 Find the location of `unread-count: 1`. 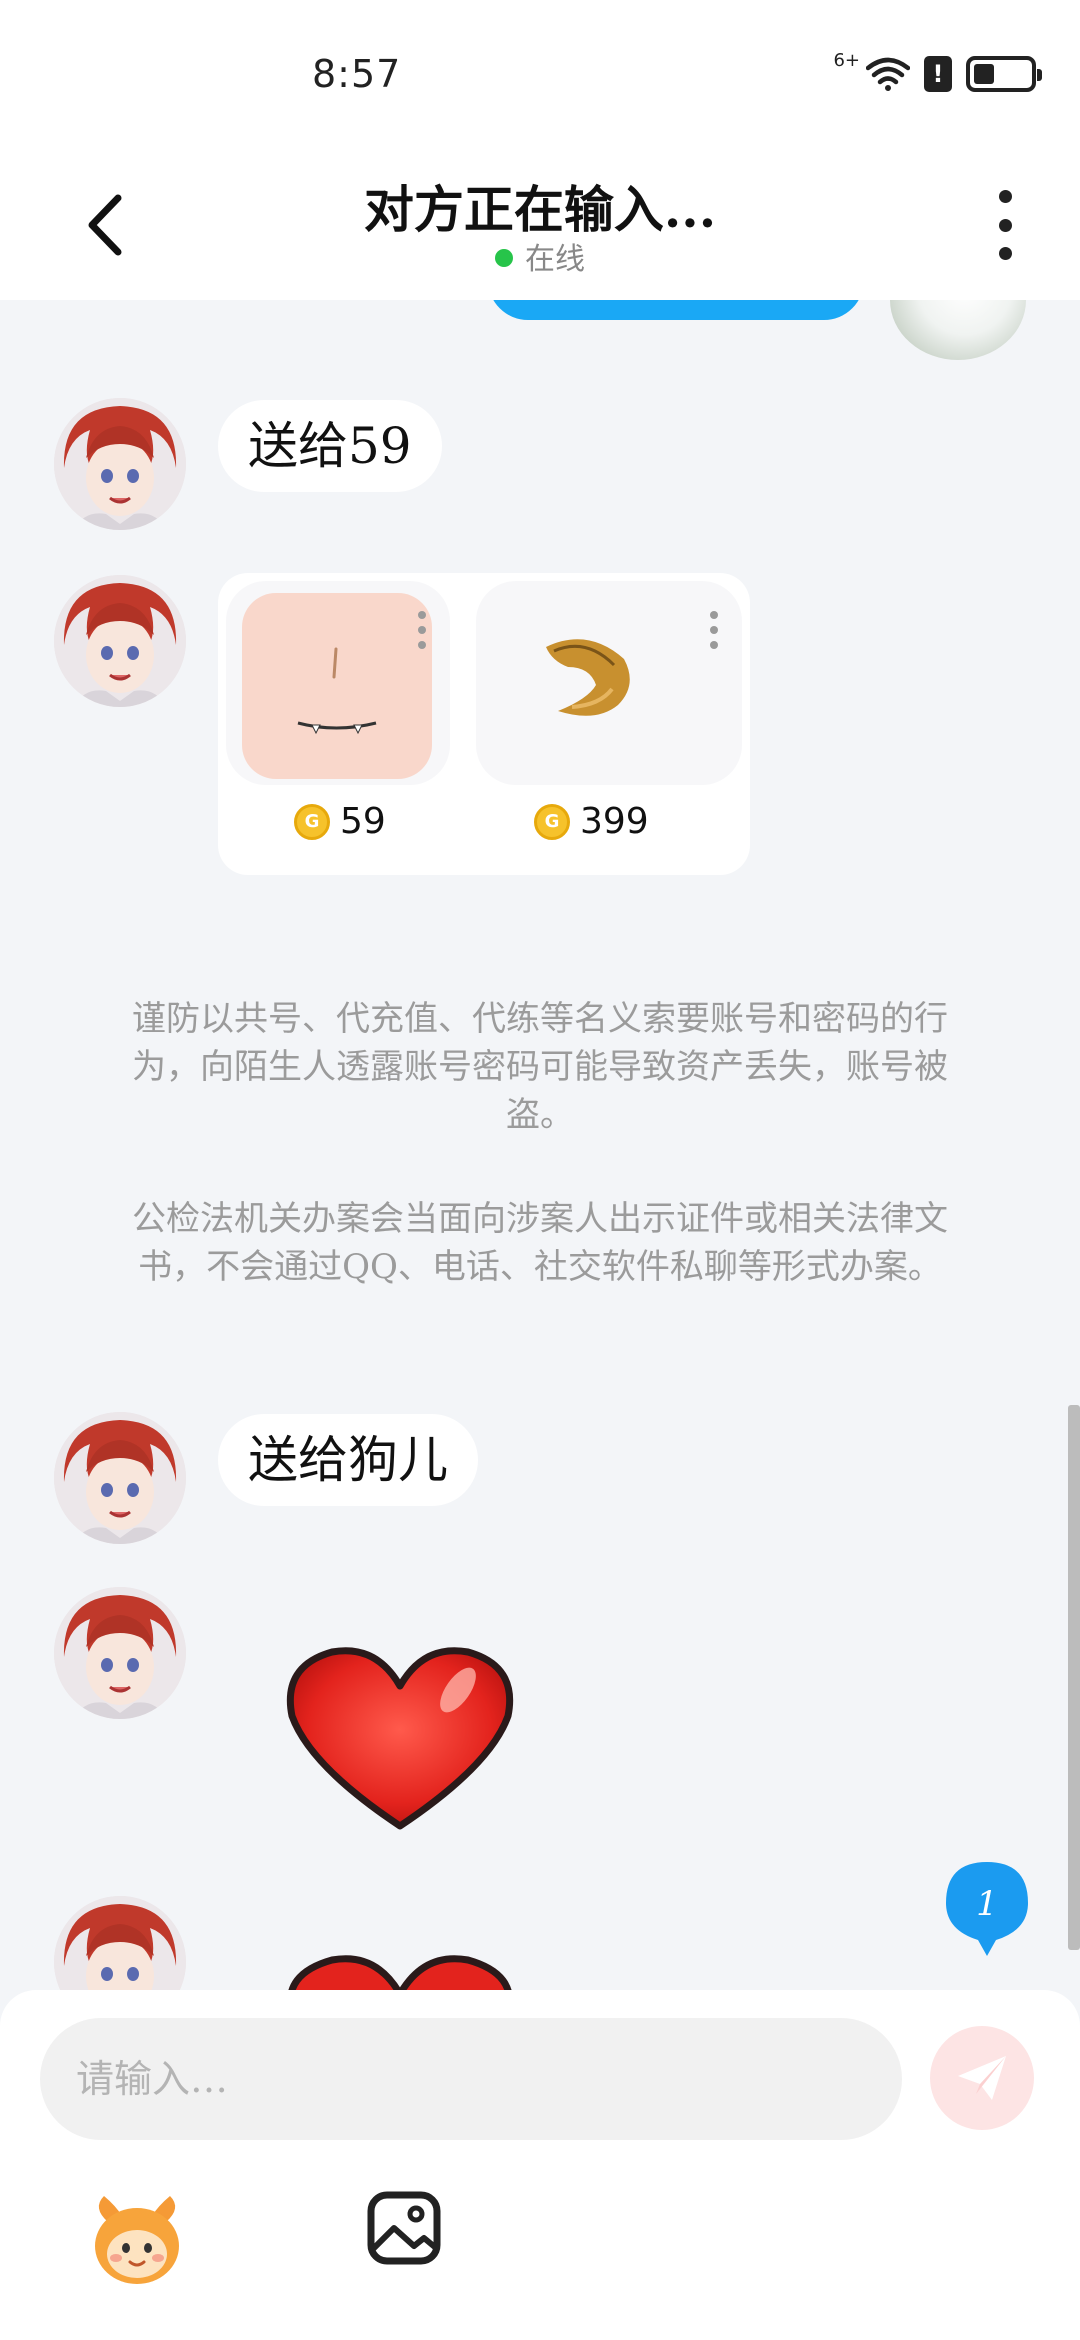

unread-count: 1 is located at coordinates (987, 1904).